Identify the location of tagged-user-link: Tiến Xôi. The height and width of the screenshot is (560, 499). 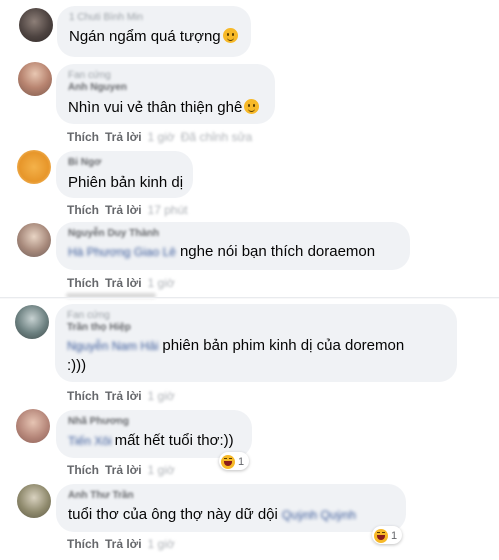
(90, 441).